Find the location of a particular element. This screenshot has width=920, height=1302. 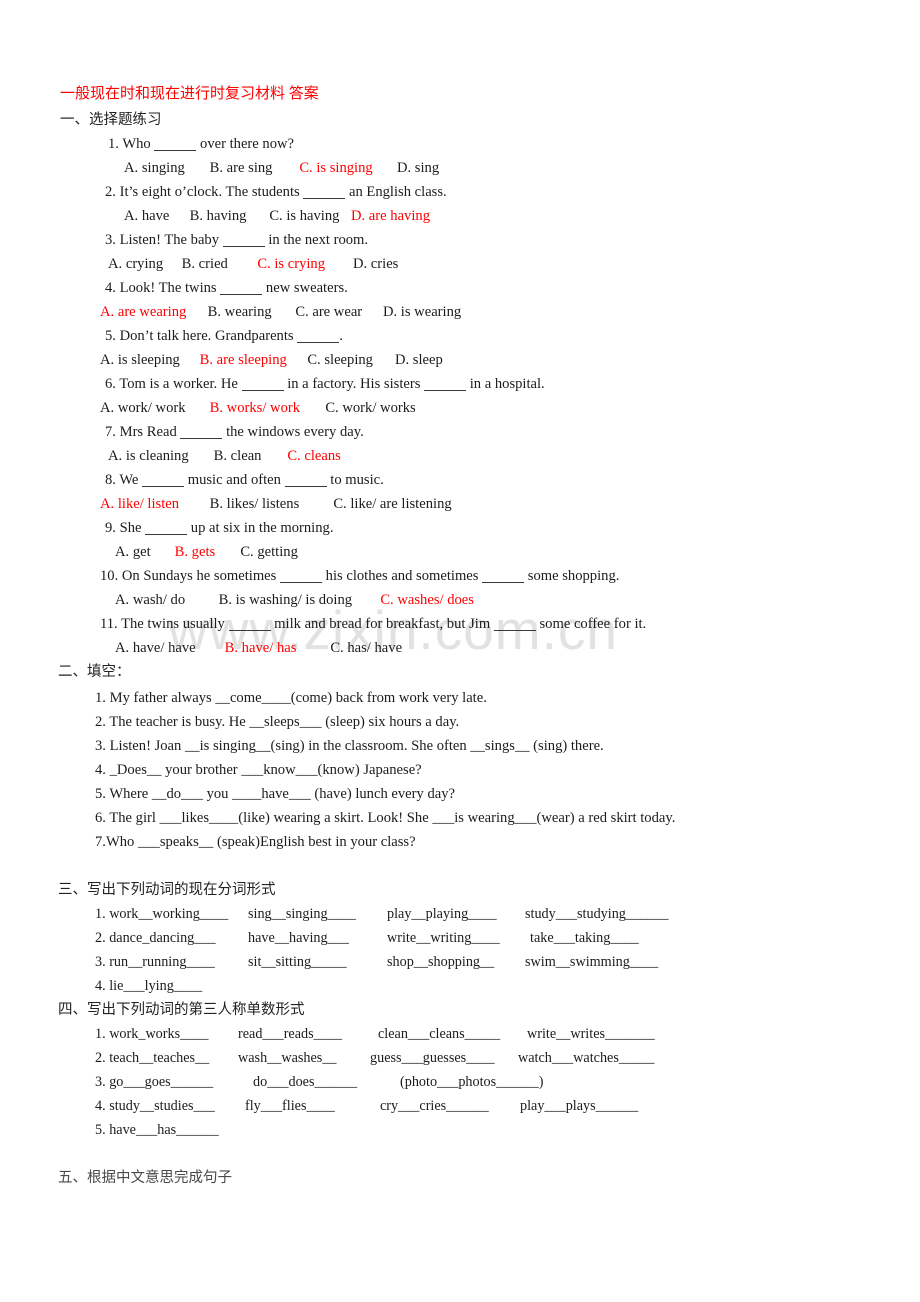

q6-option-b: B. works/ work is located at coordinates (255, 408).